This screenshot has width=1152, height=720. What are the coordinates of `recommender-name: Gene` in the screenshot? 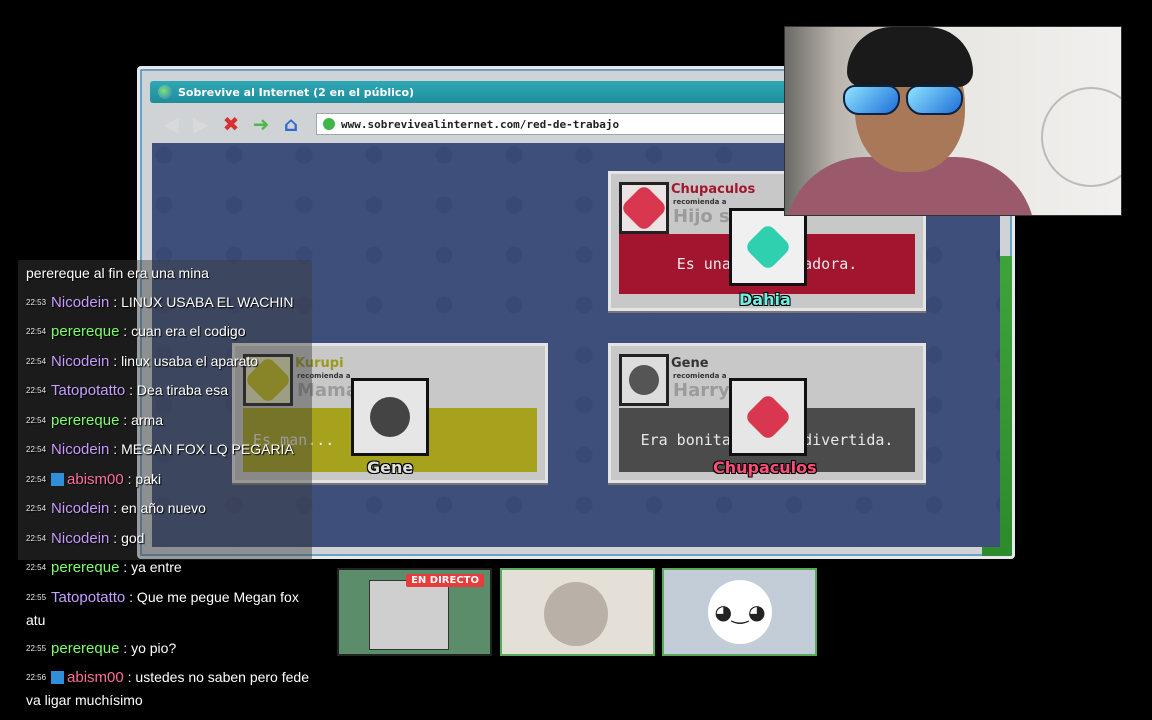 It's located at (690, 363).